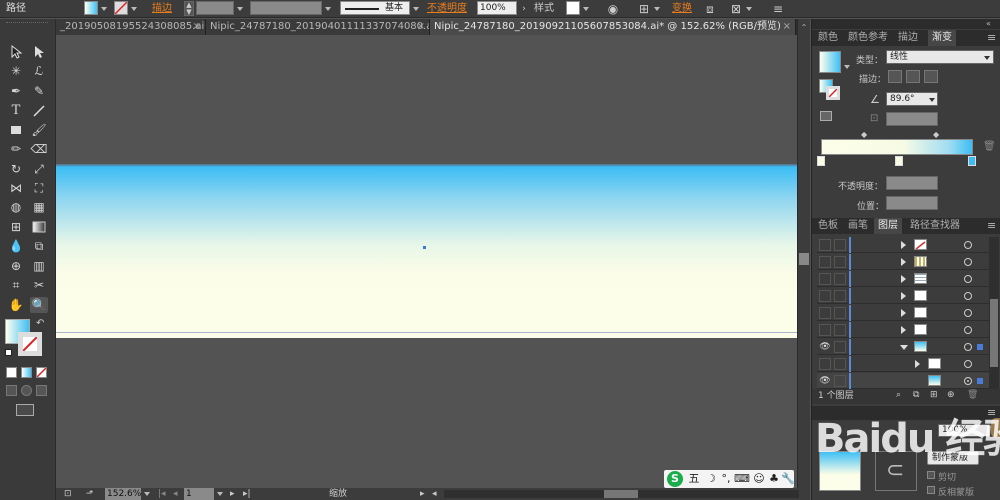  I want to click on slice-tool-icon: ✂, so click(39, 285).